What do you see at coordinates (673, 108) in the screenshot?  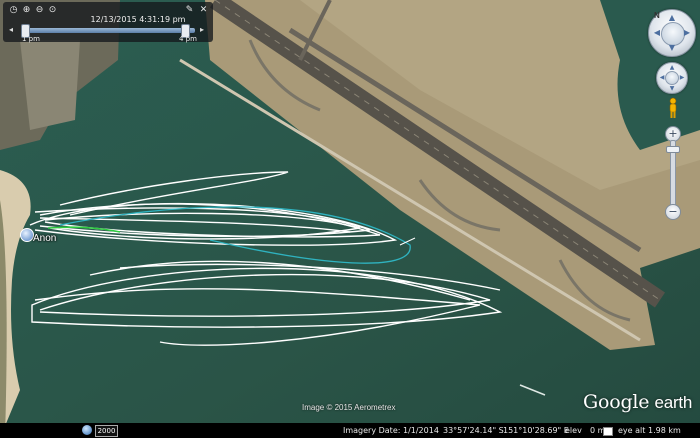 I see `street-view-pegman-icon` at bounding box center [673, 108].